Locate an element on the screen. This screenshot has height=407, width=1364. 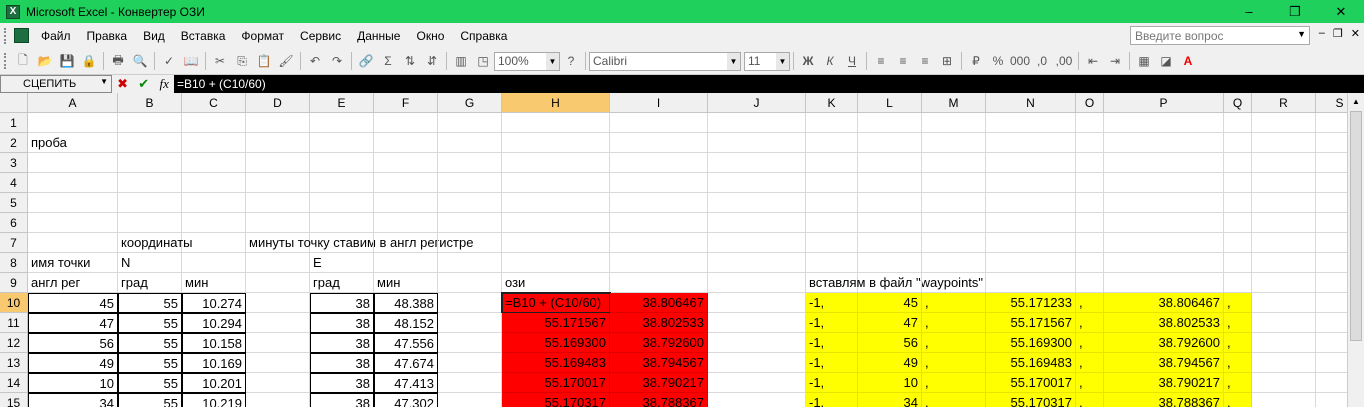
cell-k10: -1, is located at coordinates (832, 303).